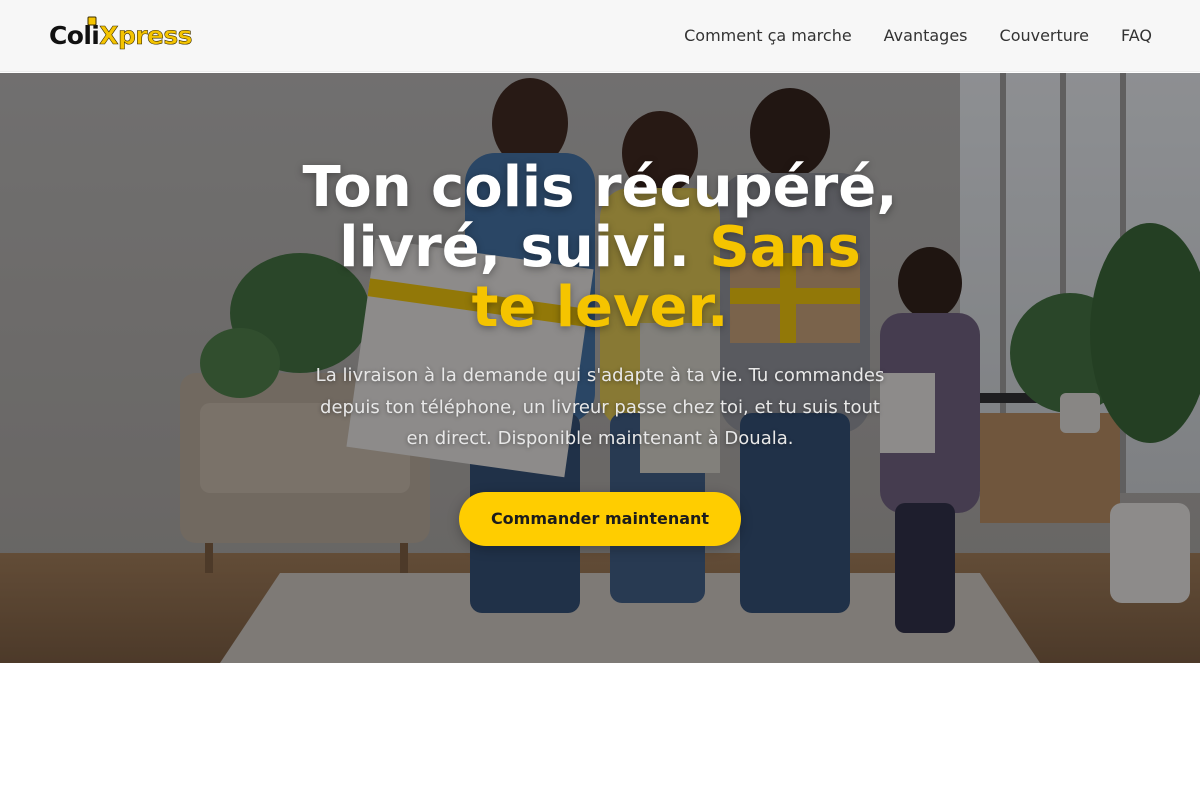  What do you see at coordinates (768, 35) in the screenshot?
I see `nav-link-comment-ca-marche: Comment ça marche` at bounding box center [768, 35].